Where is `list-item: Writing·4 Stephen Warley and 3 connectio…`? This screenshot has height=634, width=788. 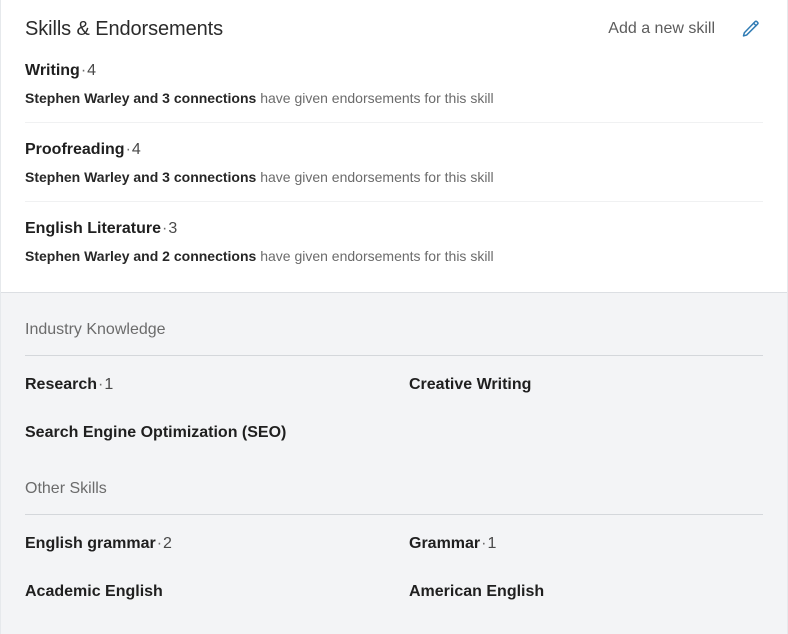 list-item: Writing·4 Stephen Warley and 3 connectio… is located at coordinates (394, 87).